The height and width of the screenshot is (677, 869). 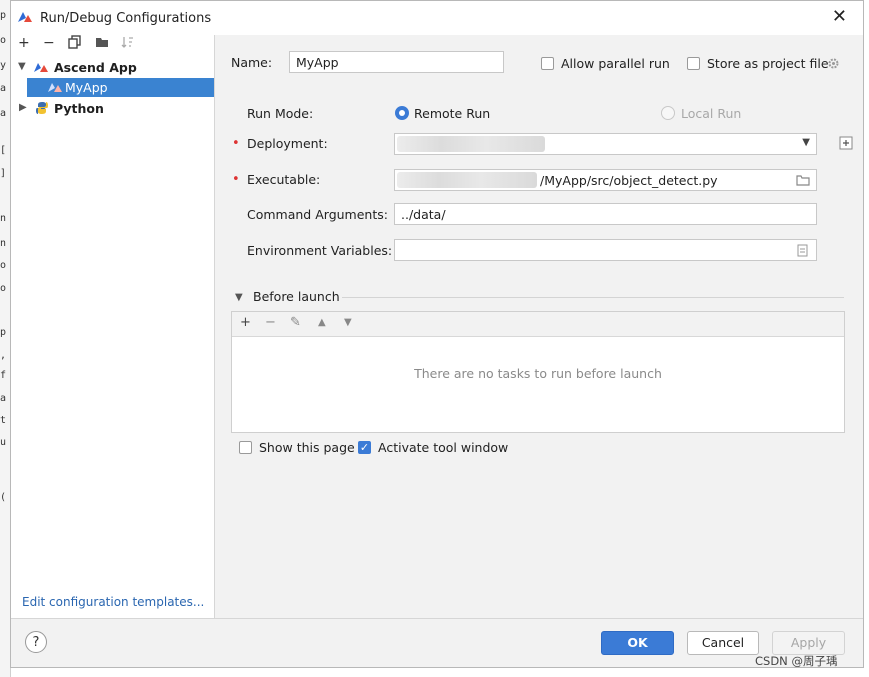 What do you see at coordinates (711, 113) in the screenshot?
I see `local-run-label: Local Run` at bounding box center [711, 113].